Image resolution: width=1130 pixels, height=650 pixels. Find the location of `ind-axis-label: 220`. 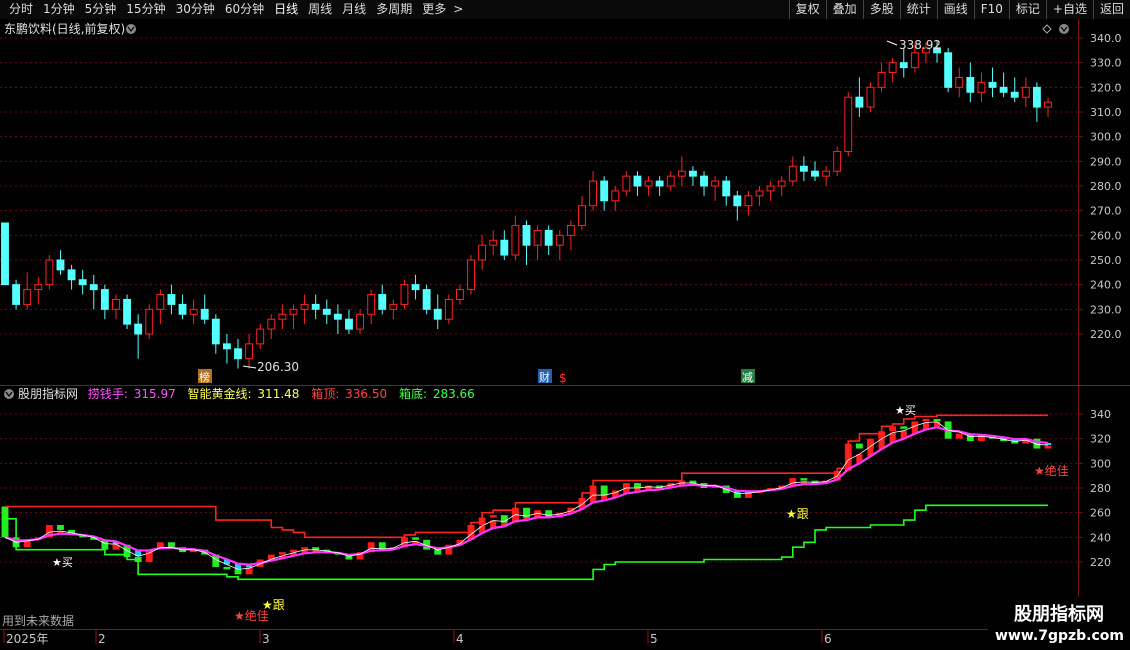

ind-axis-label: 220 is located at coordinates (1100, 562).